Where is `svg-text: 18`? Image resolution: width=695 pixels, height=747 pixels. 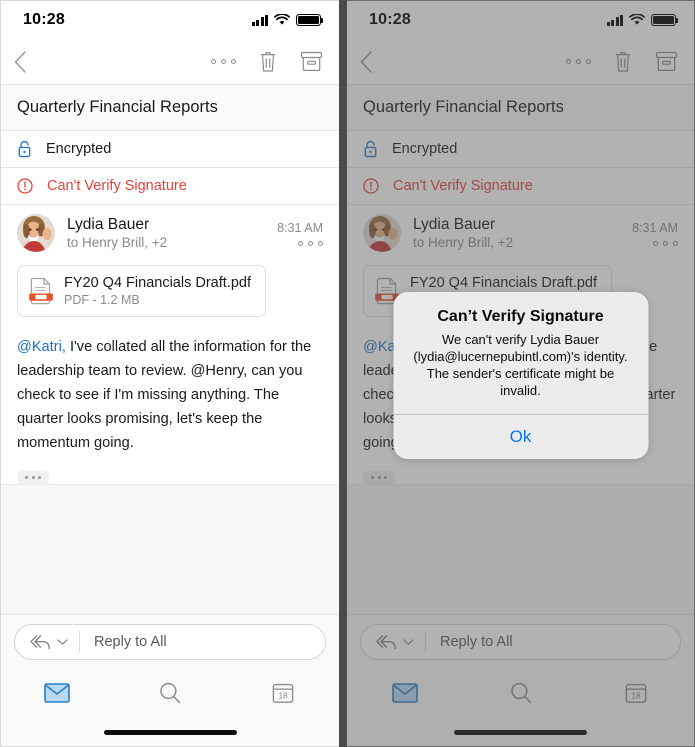 svg-text: 18 is located at coordinates (283, 696).